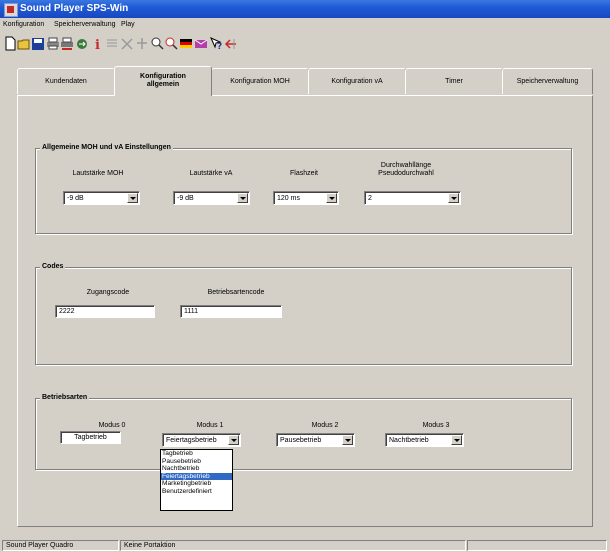 Image resolution: width=610 pixels, height=552 pixels. What do you see at coordinates (196, 462) in the screenshot?
I see `dropdown-option: Pausebetrieb` at bounding box center [196, 462].